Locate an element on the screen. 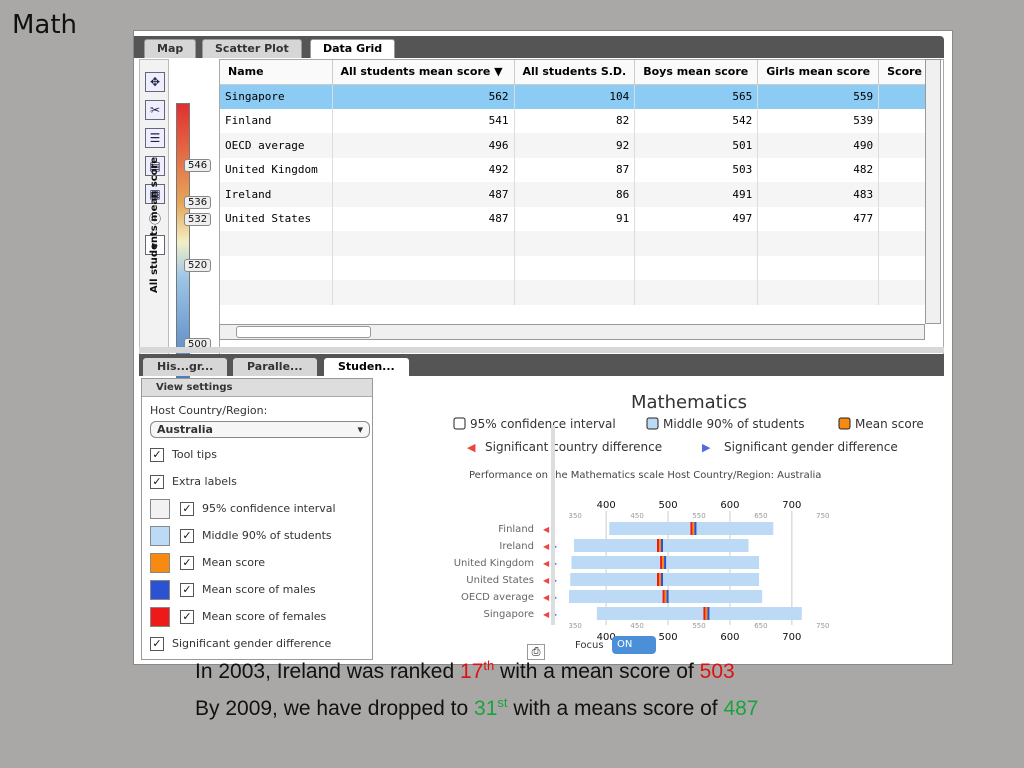 This screenshot has height=768, width=1024. legend-label: Middle 90% of students is located at coordinates (733, 424).